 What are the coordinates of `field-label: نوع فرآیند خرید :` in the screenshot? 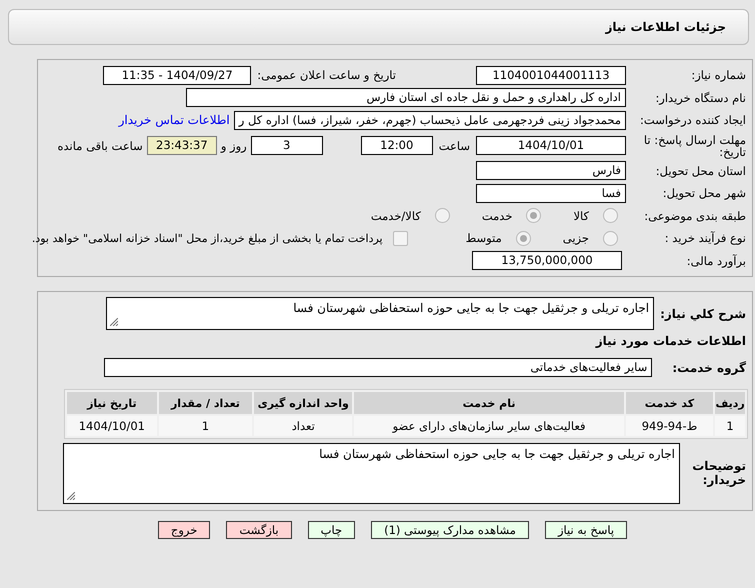 It's located at (705, 238).